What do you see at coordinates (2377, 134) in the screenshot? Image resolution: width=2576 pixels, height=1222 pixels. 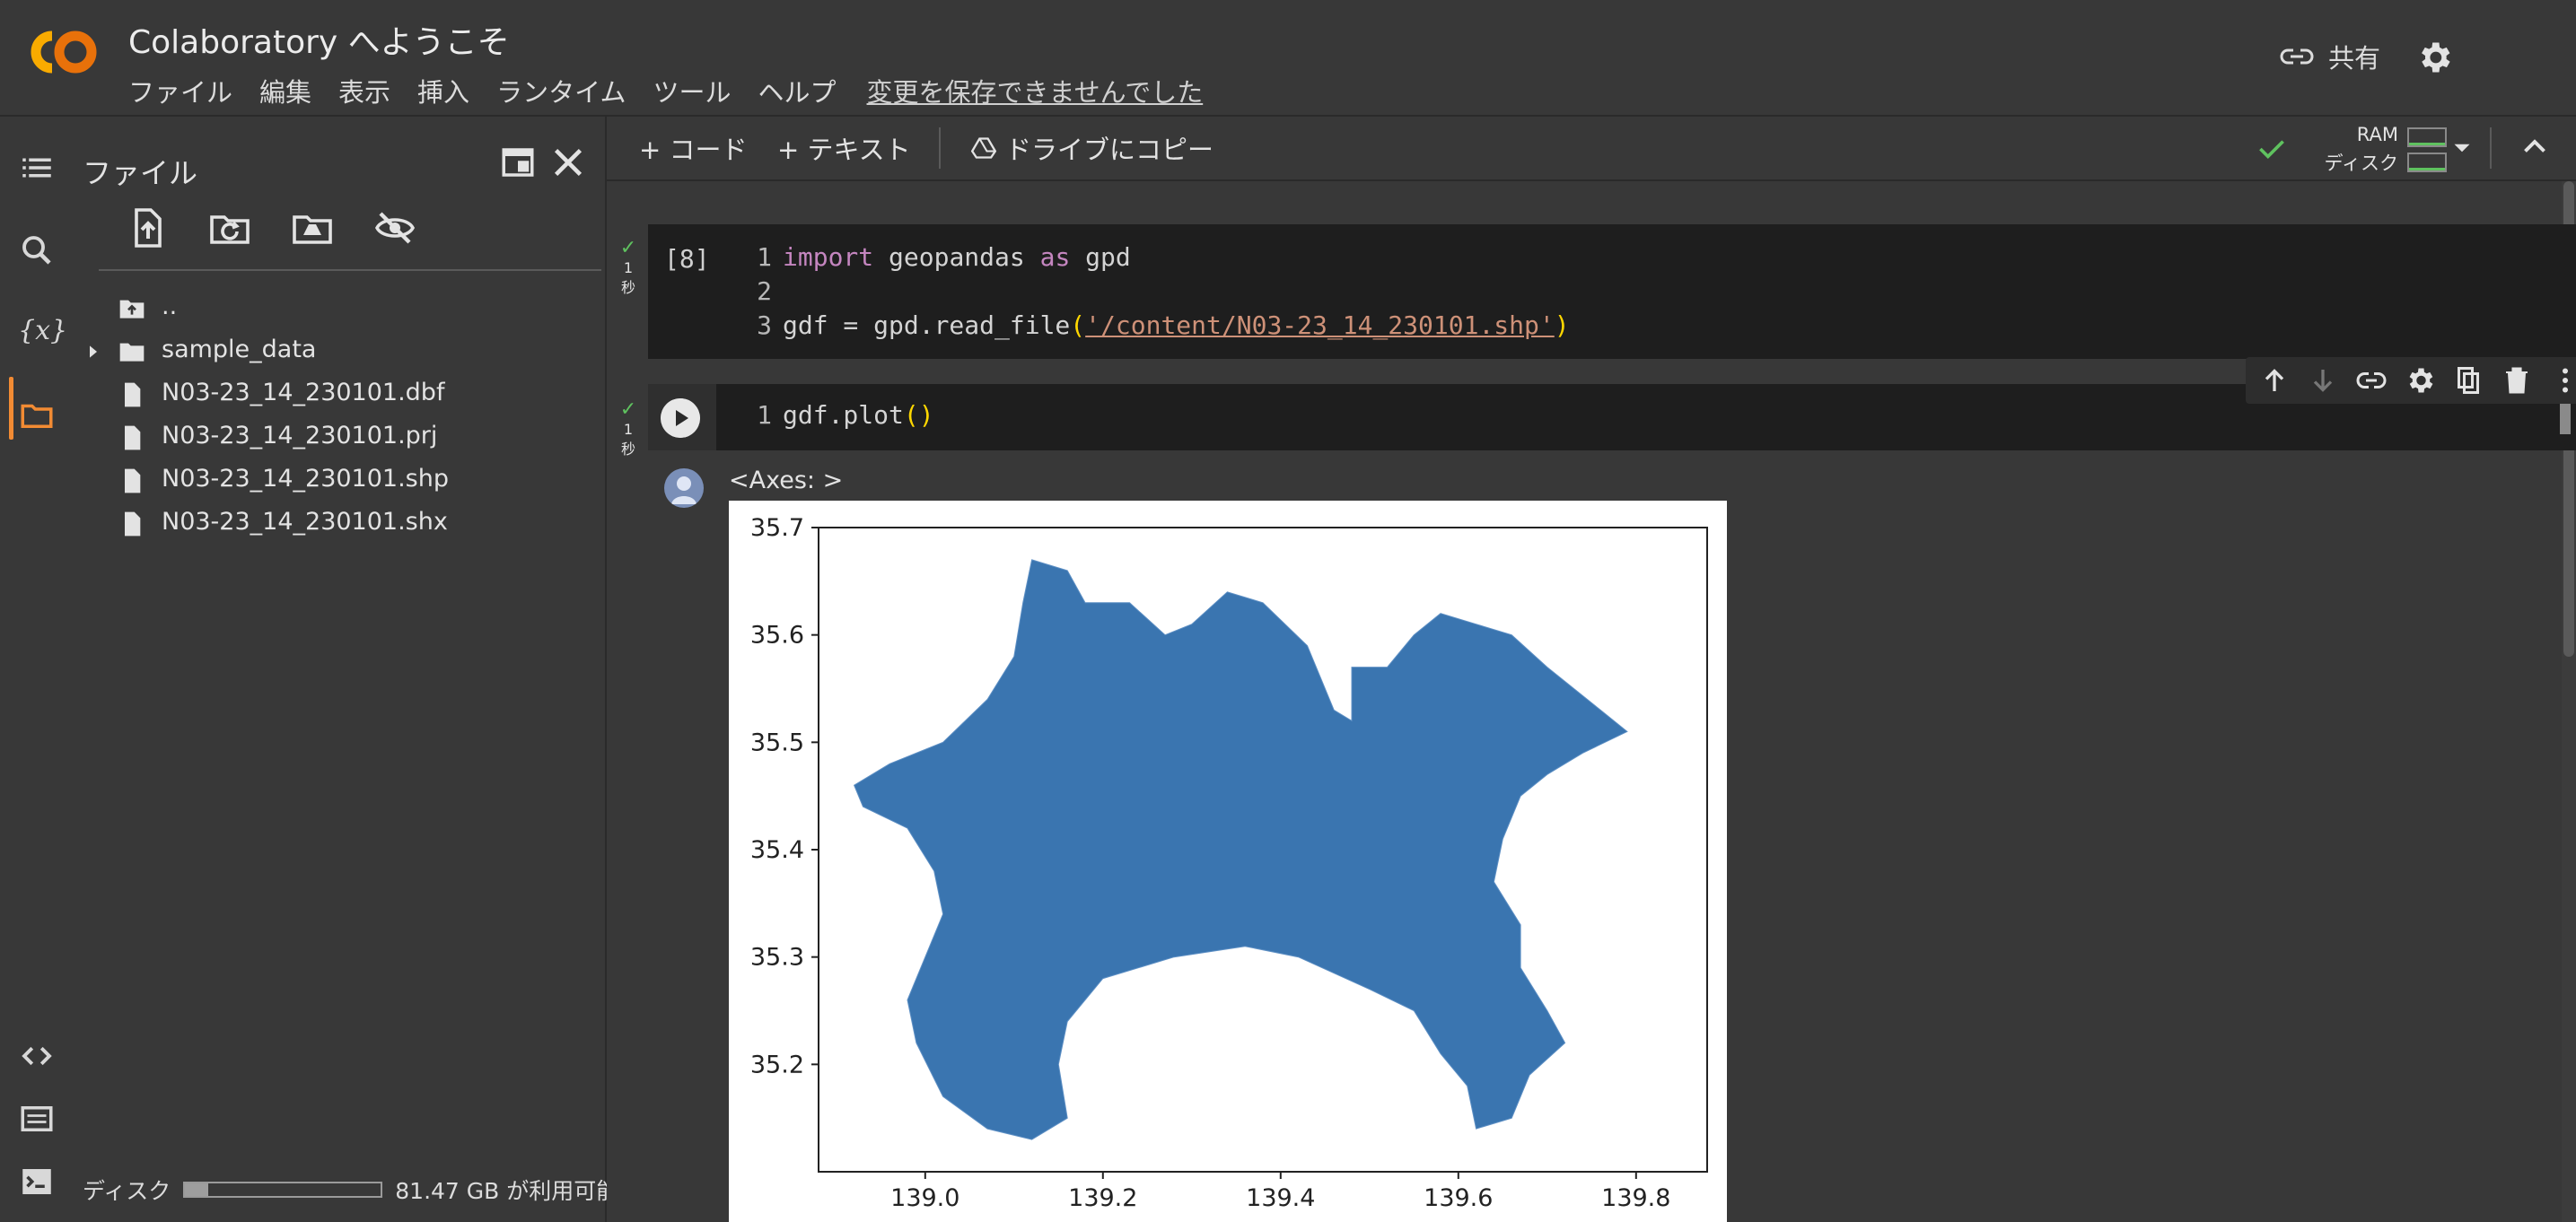 I see `ram-label: RAM` at bounding box center [2377, 134].